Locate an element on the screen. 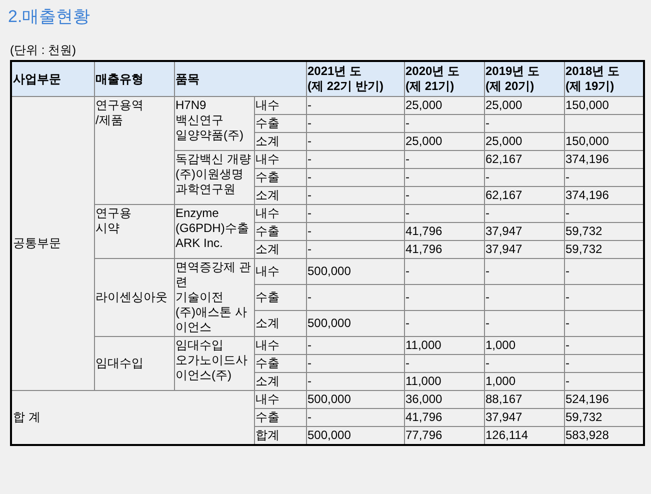 This screenshot has height=494, width=651. table-cell: 36,000 is located at coordinates (444, 399).